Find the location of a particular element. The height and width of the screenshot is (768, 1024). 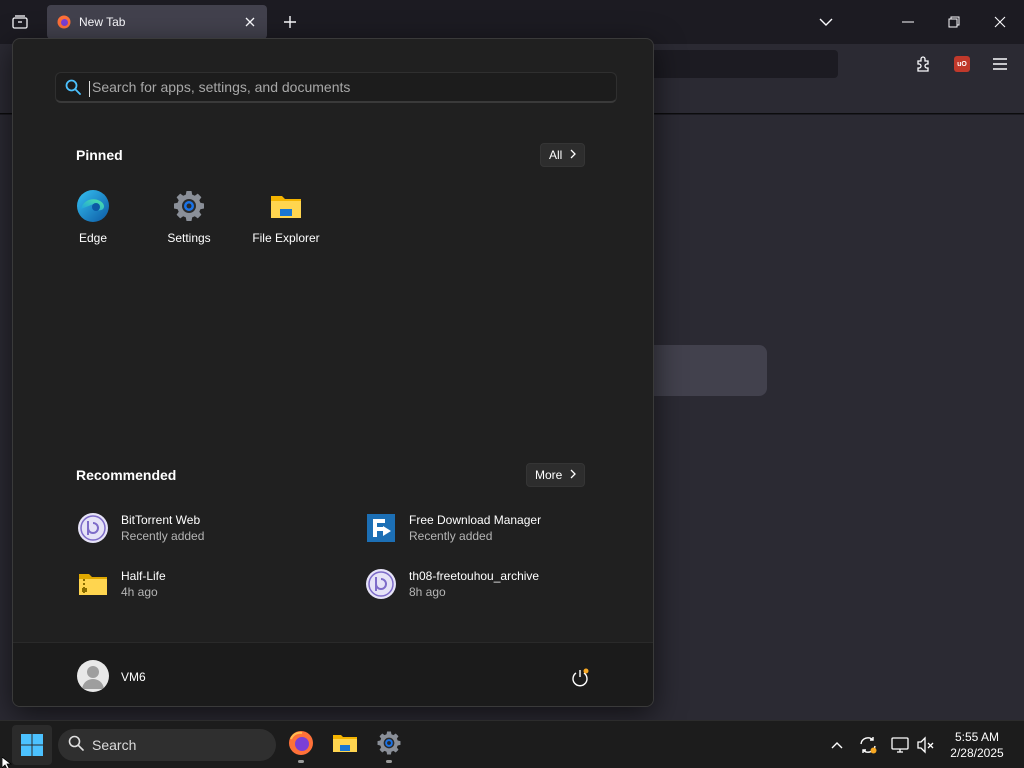

recommended-name: Free Download Manager is located at coordinates (475, 520).